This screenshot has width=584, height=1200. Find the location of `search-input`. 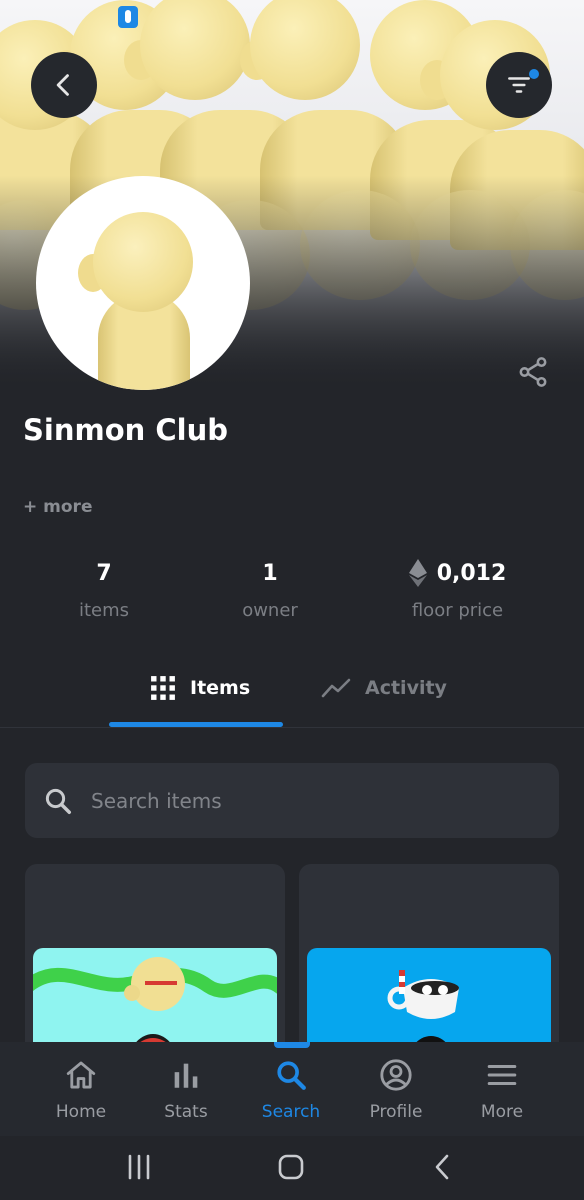

search-input is located at coordinates (301, 800).